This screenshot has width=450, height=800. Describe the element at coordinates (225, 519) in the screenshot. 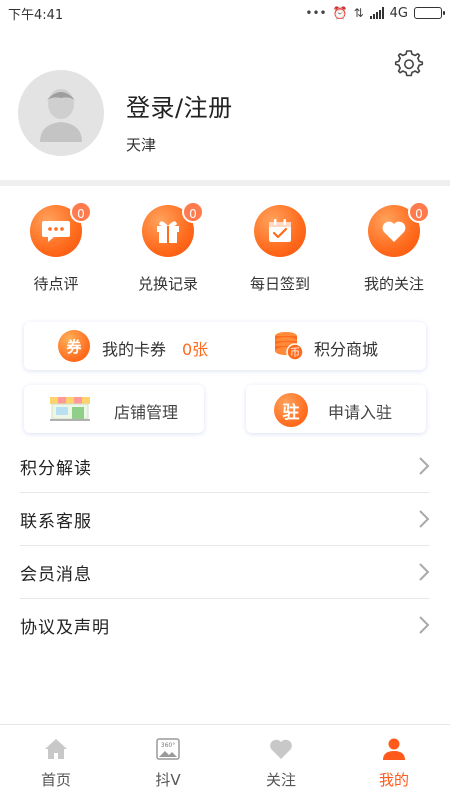

I see `menu-item-customer-service: 联系客服` at that location.